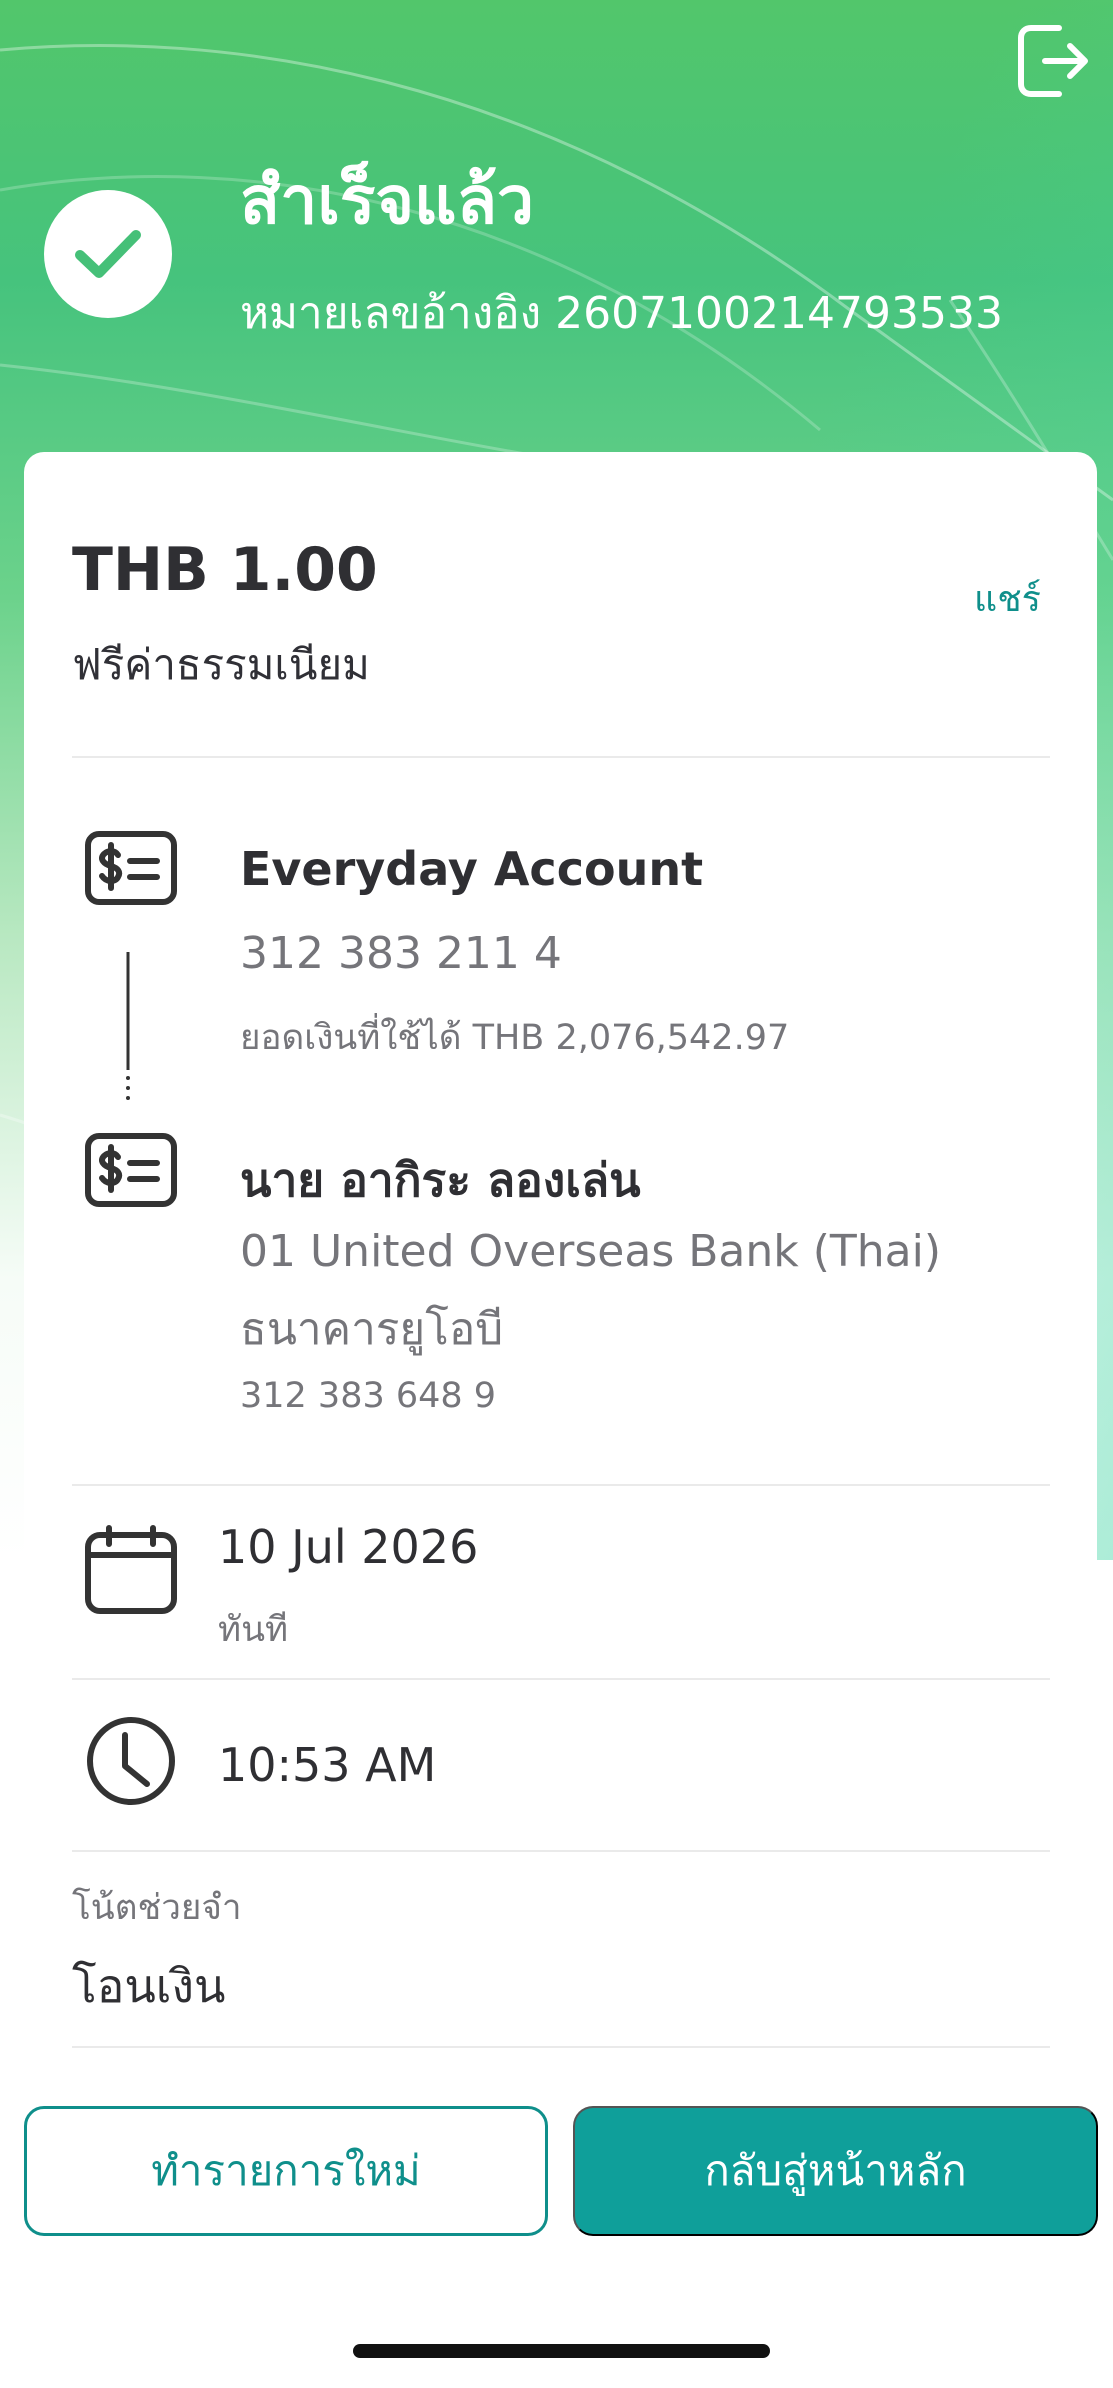 The height and width of the screenshot is (2388, 1113). Describe the element at coordinates (561, 1679) in the screenshot. I see `date-divider` at that location.